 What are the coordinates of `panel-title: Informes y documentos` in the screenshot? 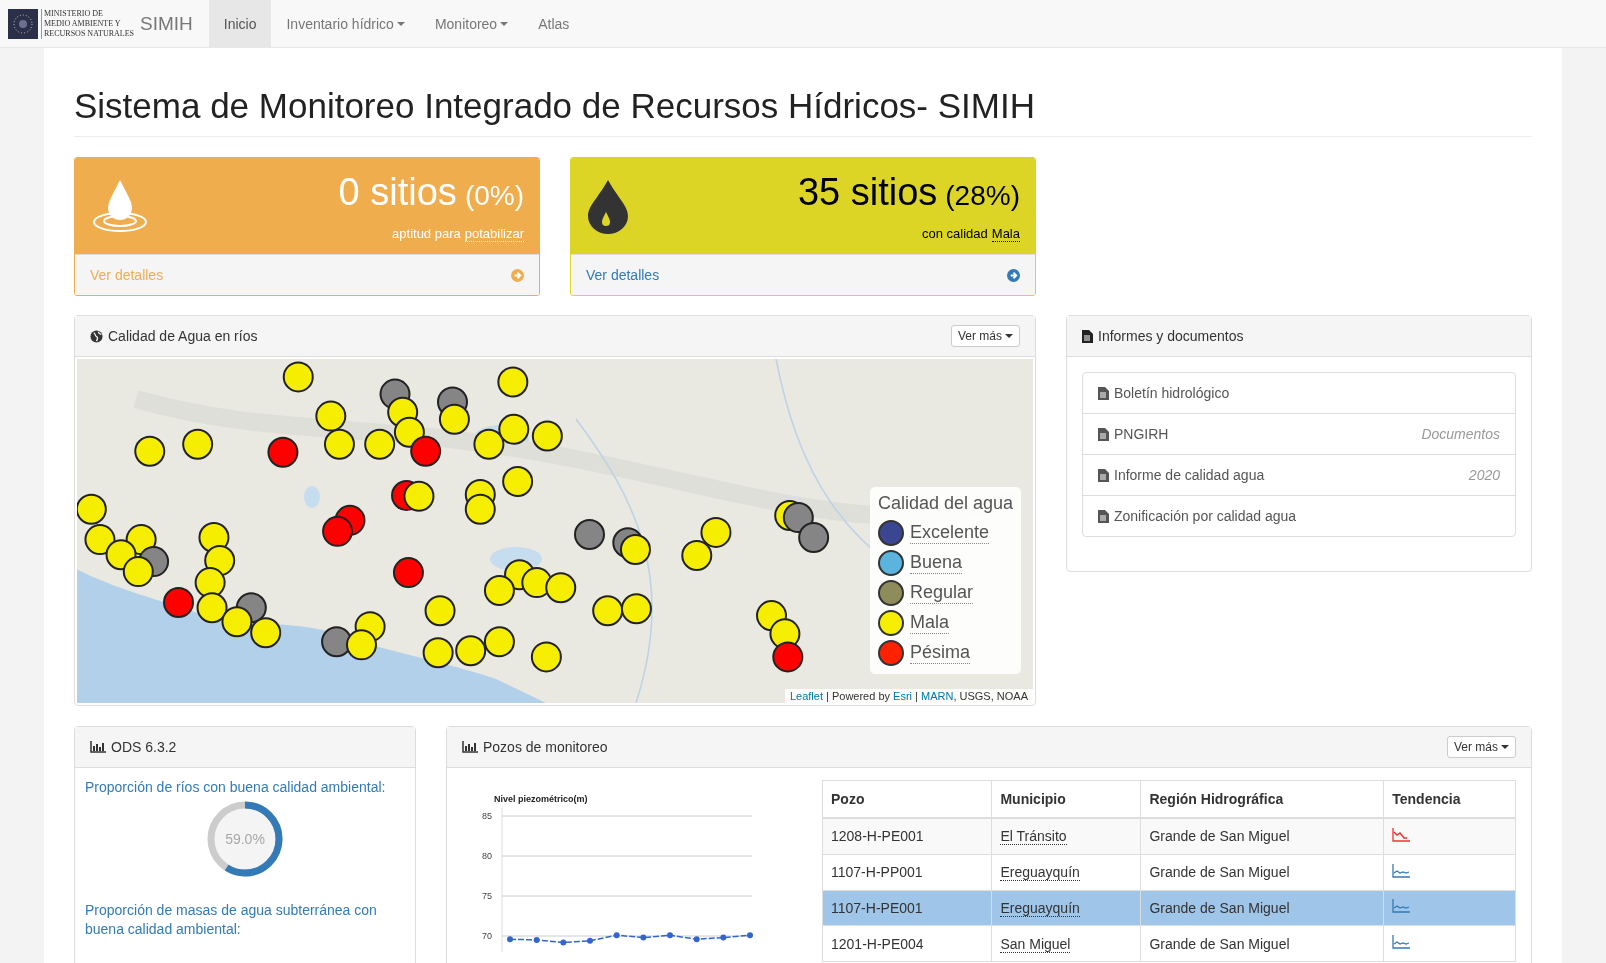 It's located at (1171, 336).